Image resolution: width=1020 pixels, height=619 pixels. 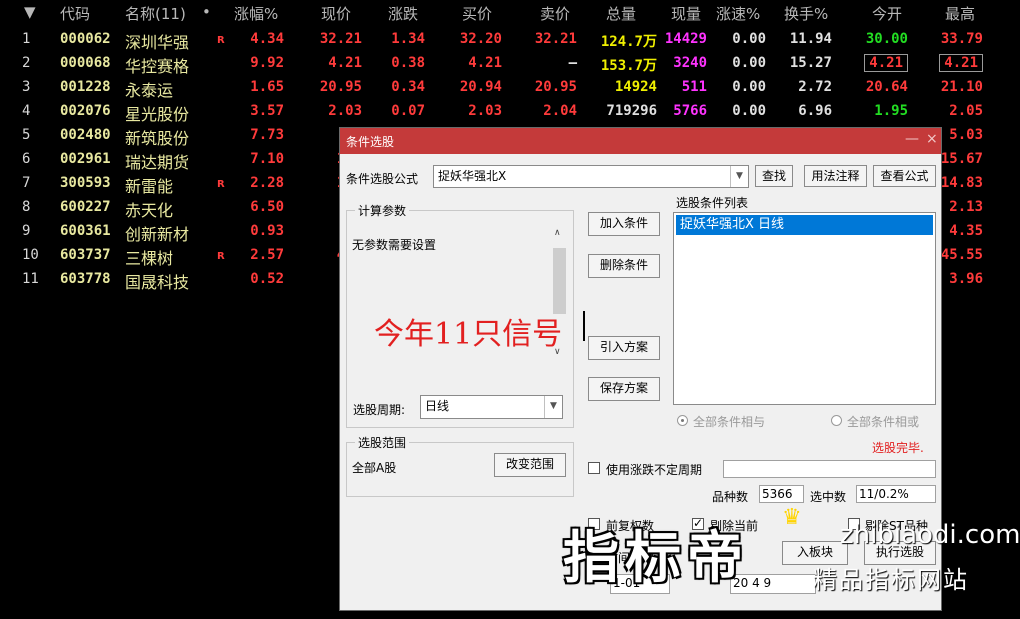 I want to click on col-price: 现价, so click(x=336, y=13).